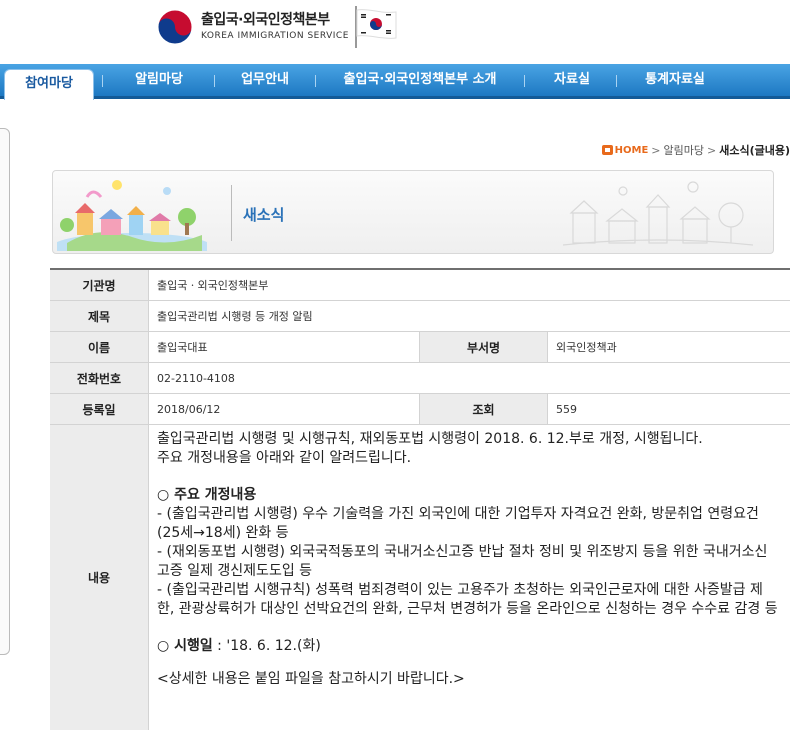 This screenshot has height=737, width=804. Describe the element at coordinates (469, 378) in the screenshot. I see `phone-value: 02-2110-4108` at that location.